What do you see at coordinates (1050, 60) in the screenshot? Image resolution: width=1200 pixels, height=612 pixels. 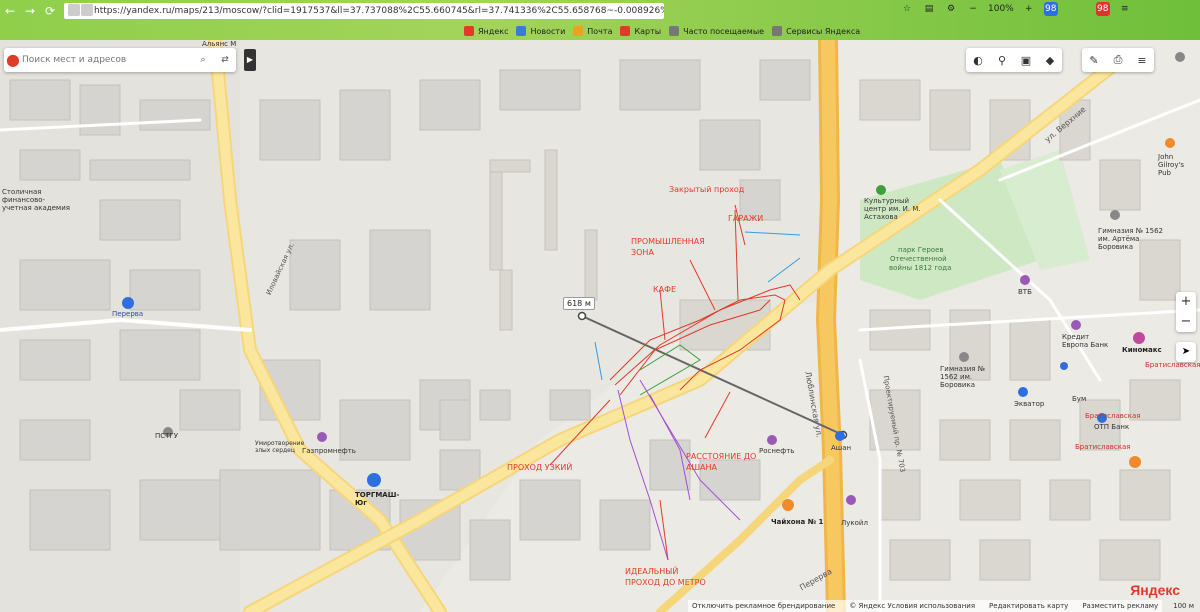 I see `layers-icon: ◆` at bounding box center [1050, 60].